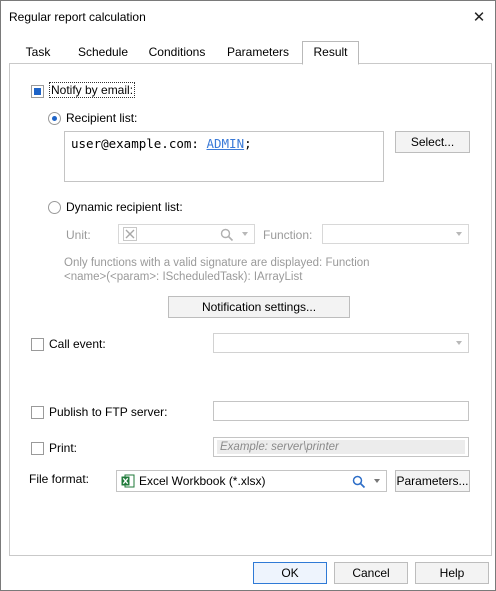  What do you see at coordinates (202, 481) in the screenshot?
I see `file-format-value: Excel Workbook (*.xlsx)` at bounding box center [202, 481].